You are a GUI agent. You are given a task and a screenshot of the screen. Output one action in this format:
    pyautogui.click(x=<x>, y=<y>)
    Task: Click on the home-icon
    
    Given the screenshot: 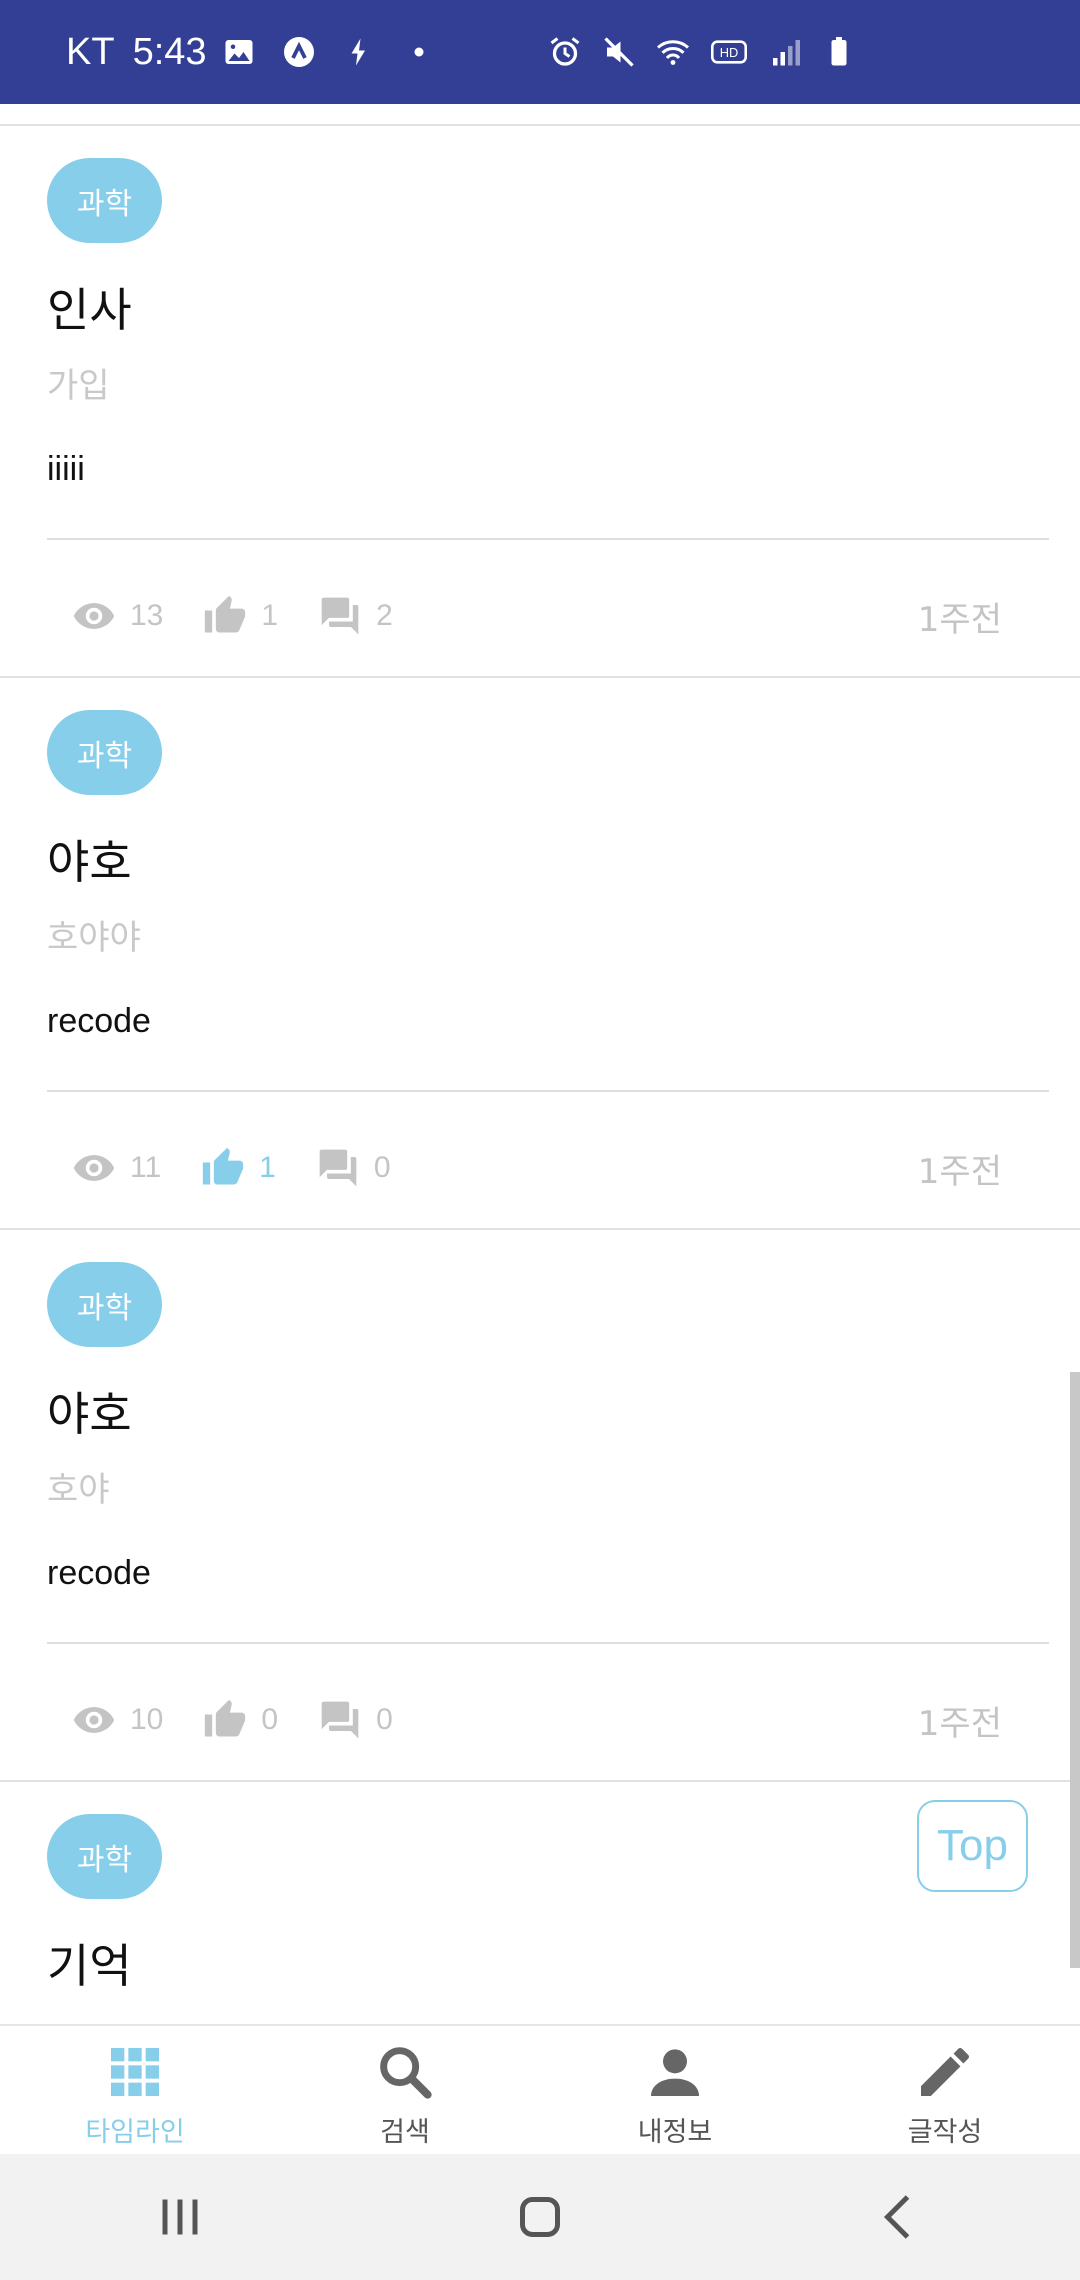 What is the action you would take?
    pyautogui.click(x=540, y=2217)
    